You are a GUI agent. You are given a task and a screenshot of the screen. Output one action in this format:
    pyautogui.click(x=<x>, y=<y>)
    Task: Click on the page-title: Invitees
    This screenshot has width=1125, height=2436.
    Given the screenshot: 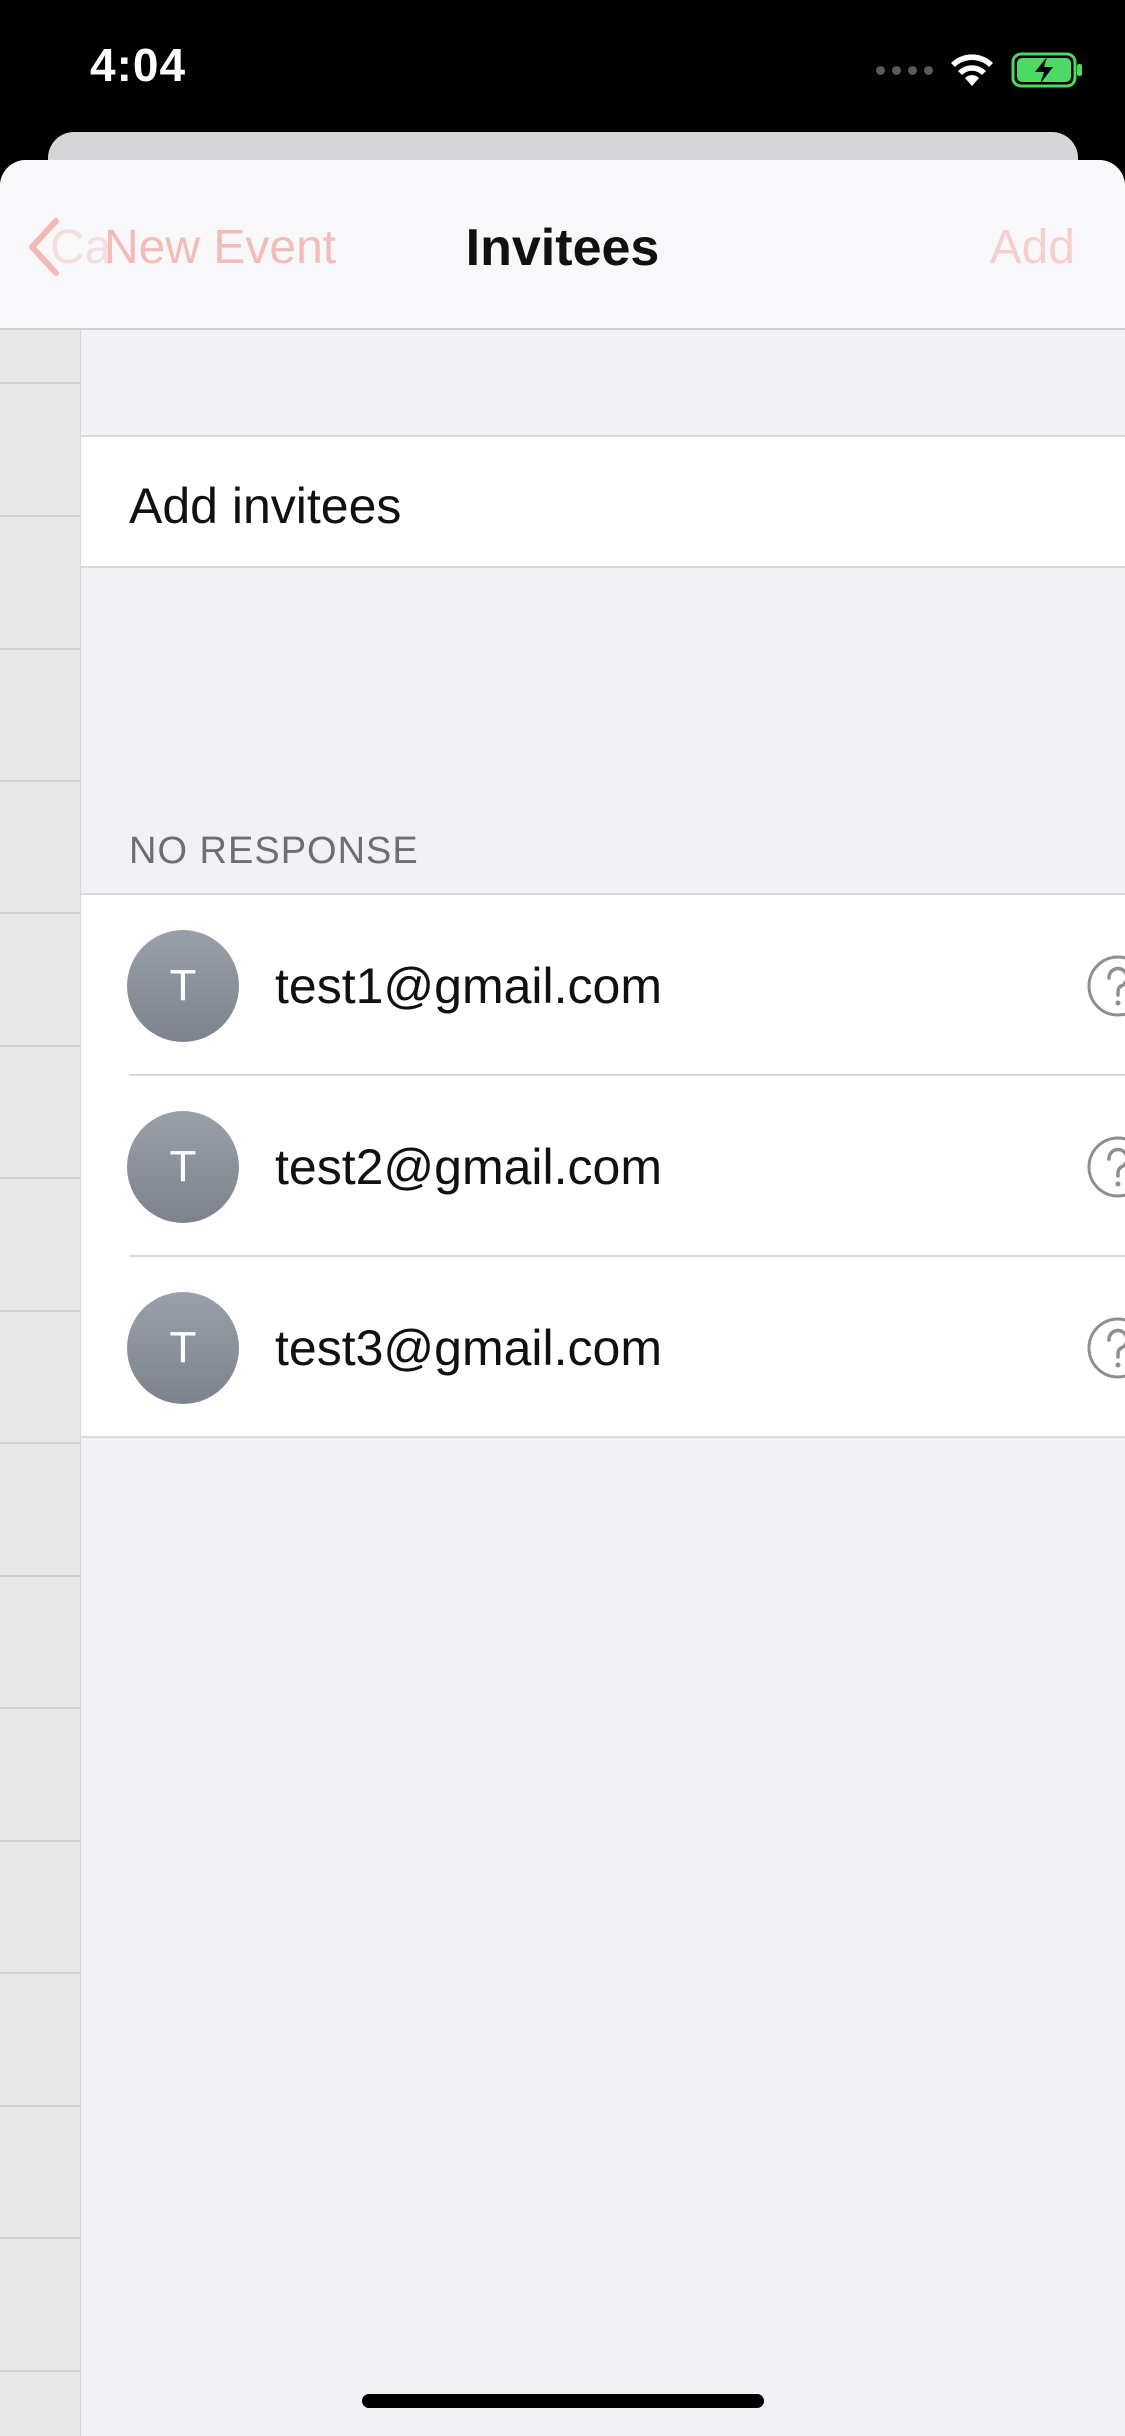 What is the action you would take?
    pyautogui.click(x=562, y=248)
    